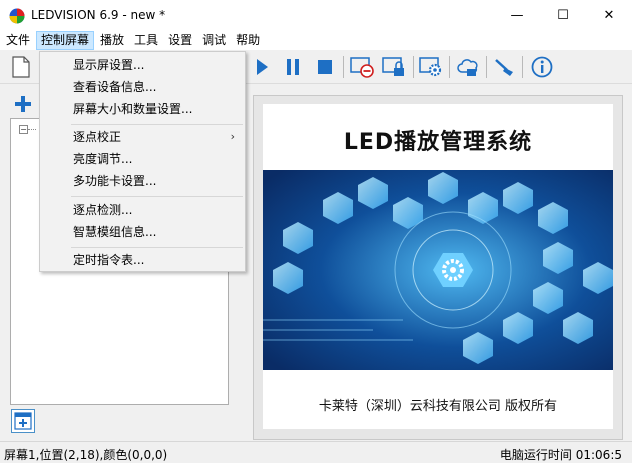  What do you see at coordinates (97, 137) in the screenshot?
I see `menu-item-label: 逐点校正` at bounding box center [97, 137].